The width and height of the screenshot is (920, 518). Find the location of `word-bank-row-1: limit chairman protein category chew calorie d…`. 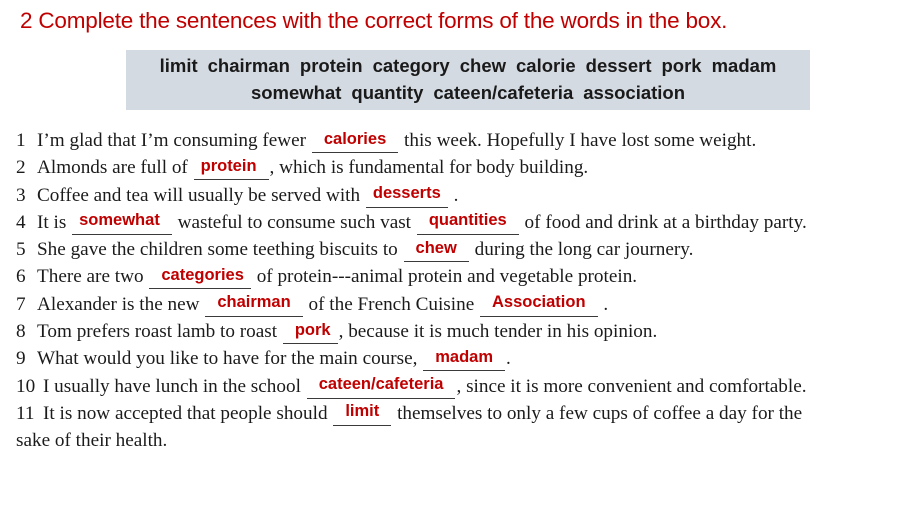

word-bank-row-1: limit chairman protein category chew calorie d… is located at coordinates (468, 66).